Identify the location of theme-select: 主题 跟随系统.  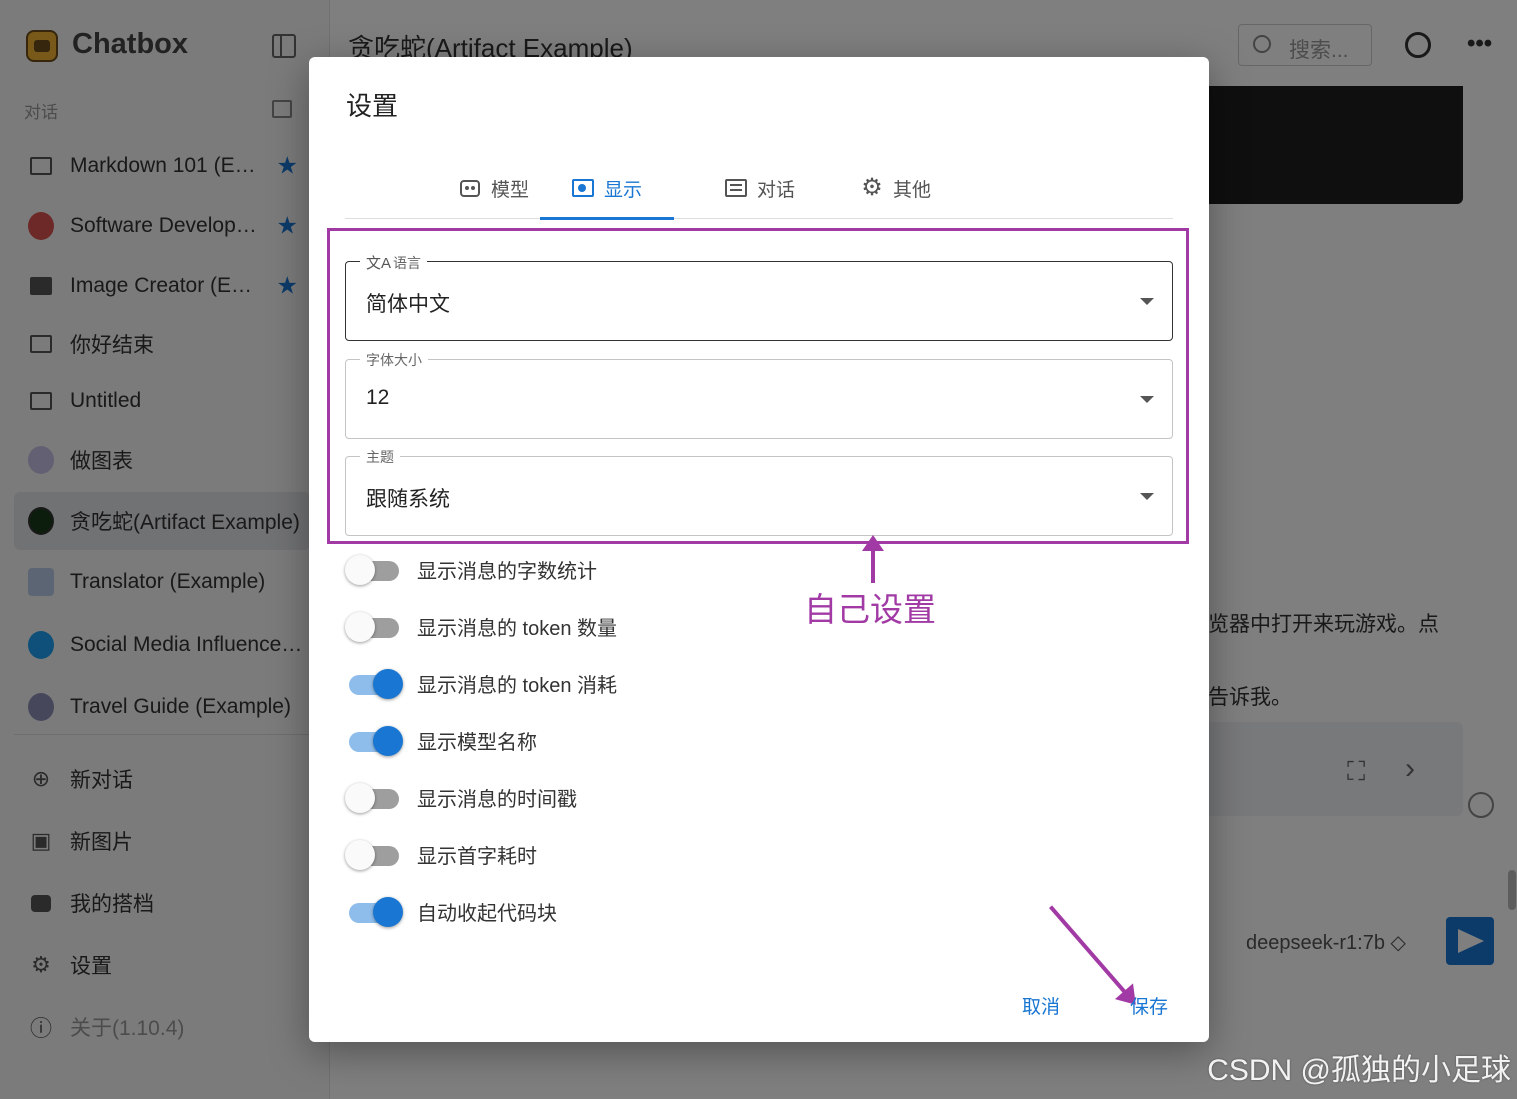
(759, 491).